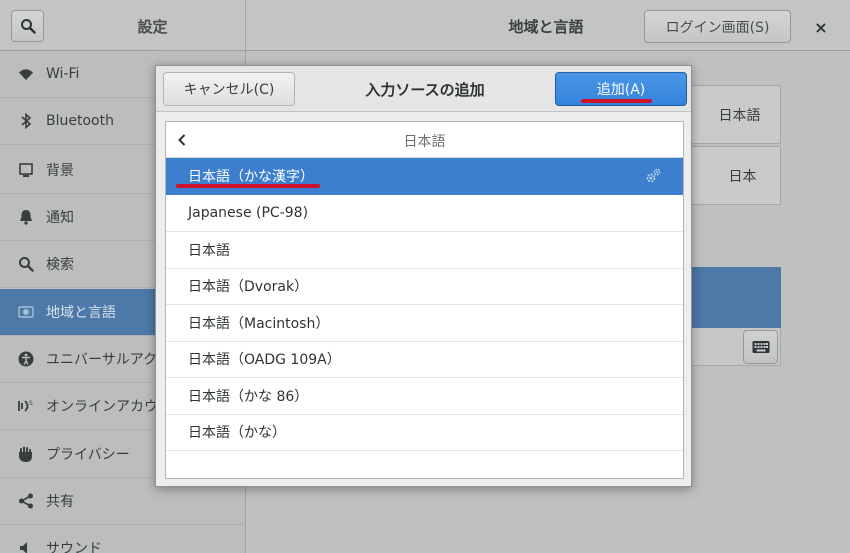 The height and width of the screenshot is (553, 850). I want to click on keyboard-layout-button, so click(760, 347).